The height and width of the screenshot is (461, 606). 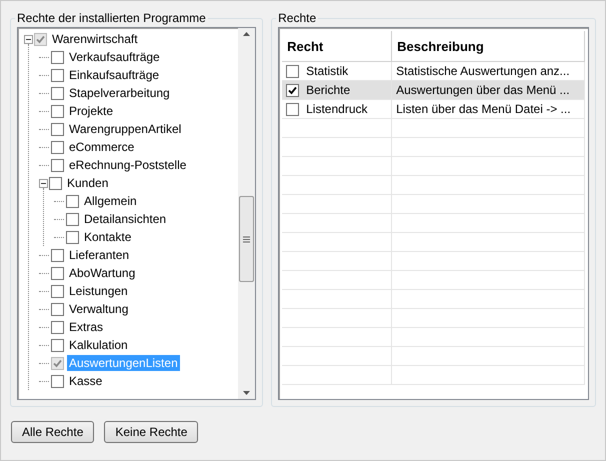 What do you see at coordinates (98, 345) in the screenshot?
I see `tree-item: Kalkulation` at bounding box center [98, 345].